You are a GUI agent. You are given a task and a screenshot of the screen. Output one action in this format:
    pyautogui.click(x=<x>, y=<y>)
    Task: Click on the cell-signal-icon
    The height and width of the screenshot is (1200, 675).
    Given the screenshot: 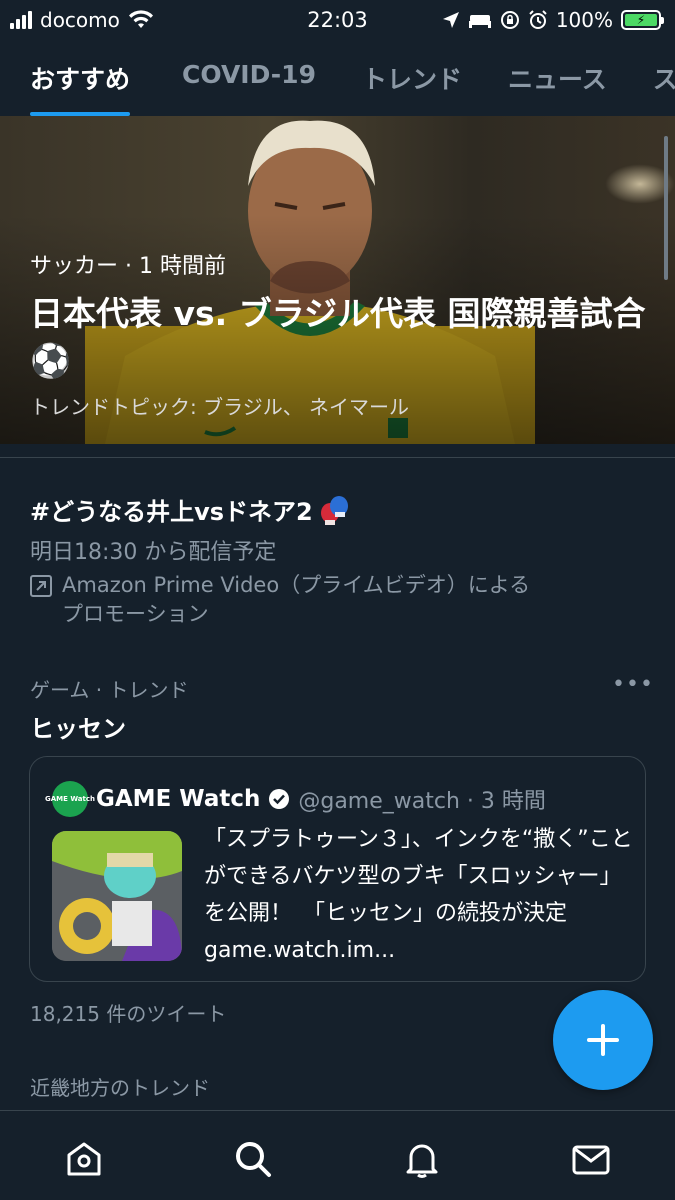 What is the action you would take?
    pyautogui.click(x=21, y=20)
    